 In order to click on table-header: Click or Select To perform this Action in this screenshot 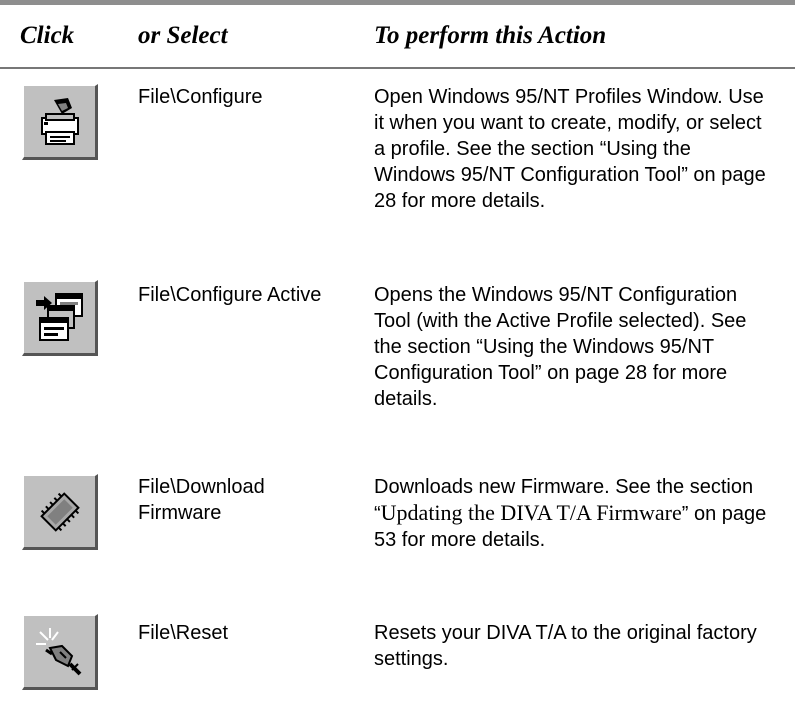, I will do `click(397, 42)`.